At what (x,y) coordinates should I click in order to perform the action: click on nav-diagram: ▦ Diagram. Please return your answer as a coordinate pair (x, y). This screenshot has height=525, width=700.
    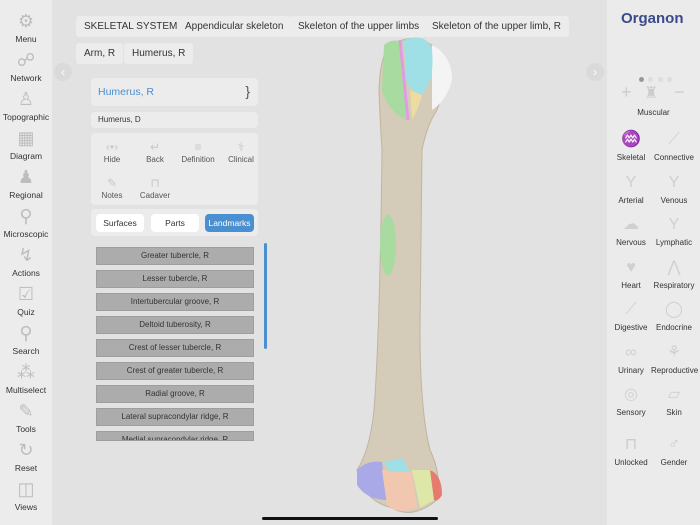
    Looking at the image, I should click on (26, 144).